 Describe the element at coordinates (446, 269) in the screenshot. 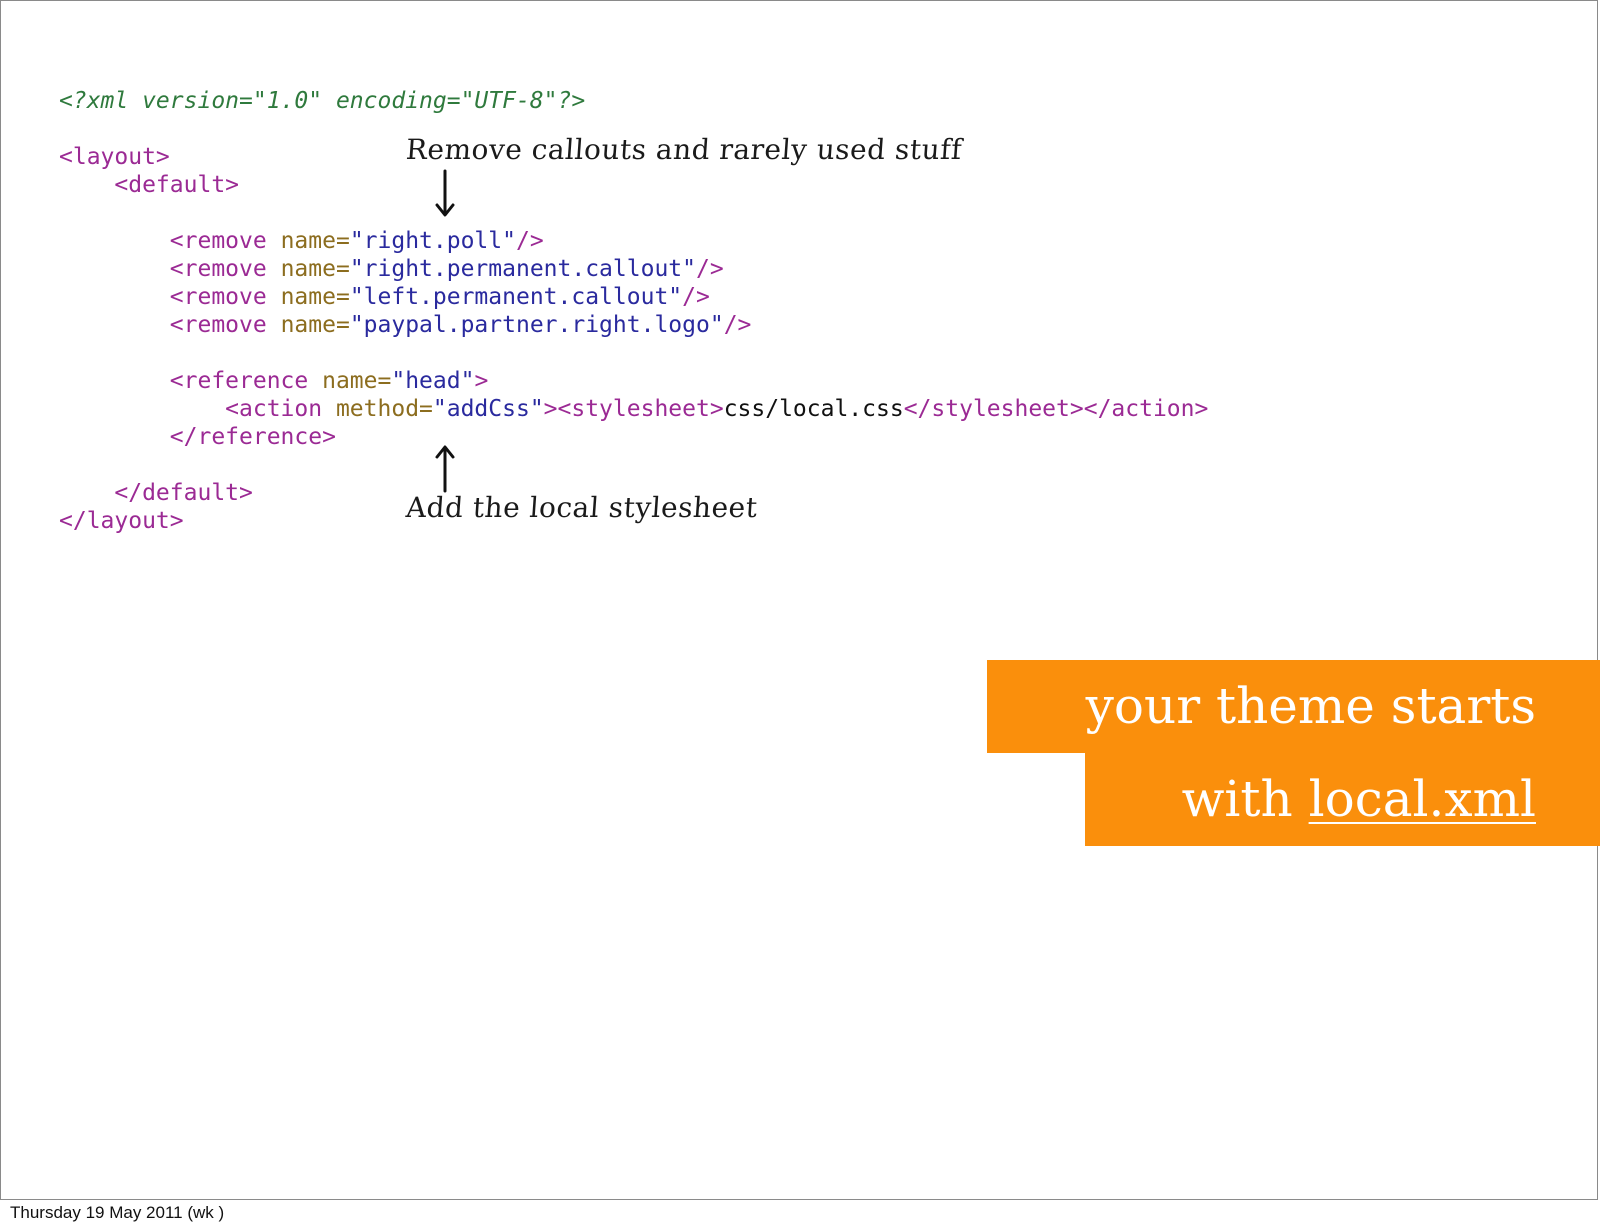

I see `code-line-remove-right-callout: <remove name="right.permanent.callout"/>` at that location.